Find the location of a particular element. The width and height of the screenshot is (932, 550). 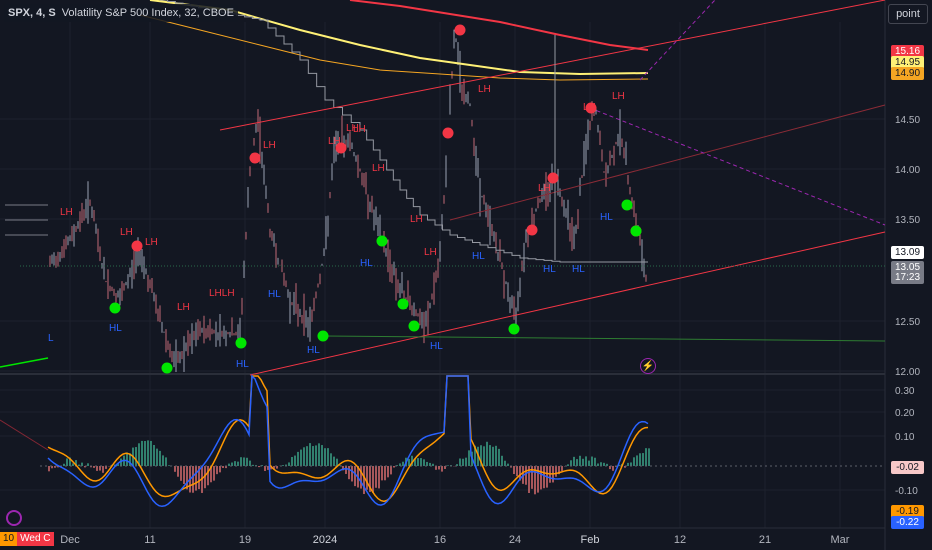

price-badge: 14.90 is located at coordinates (907, 73).